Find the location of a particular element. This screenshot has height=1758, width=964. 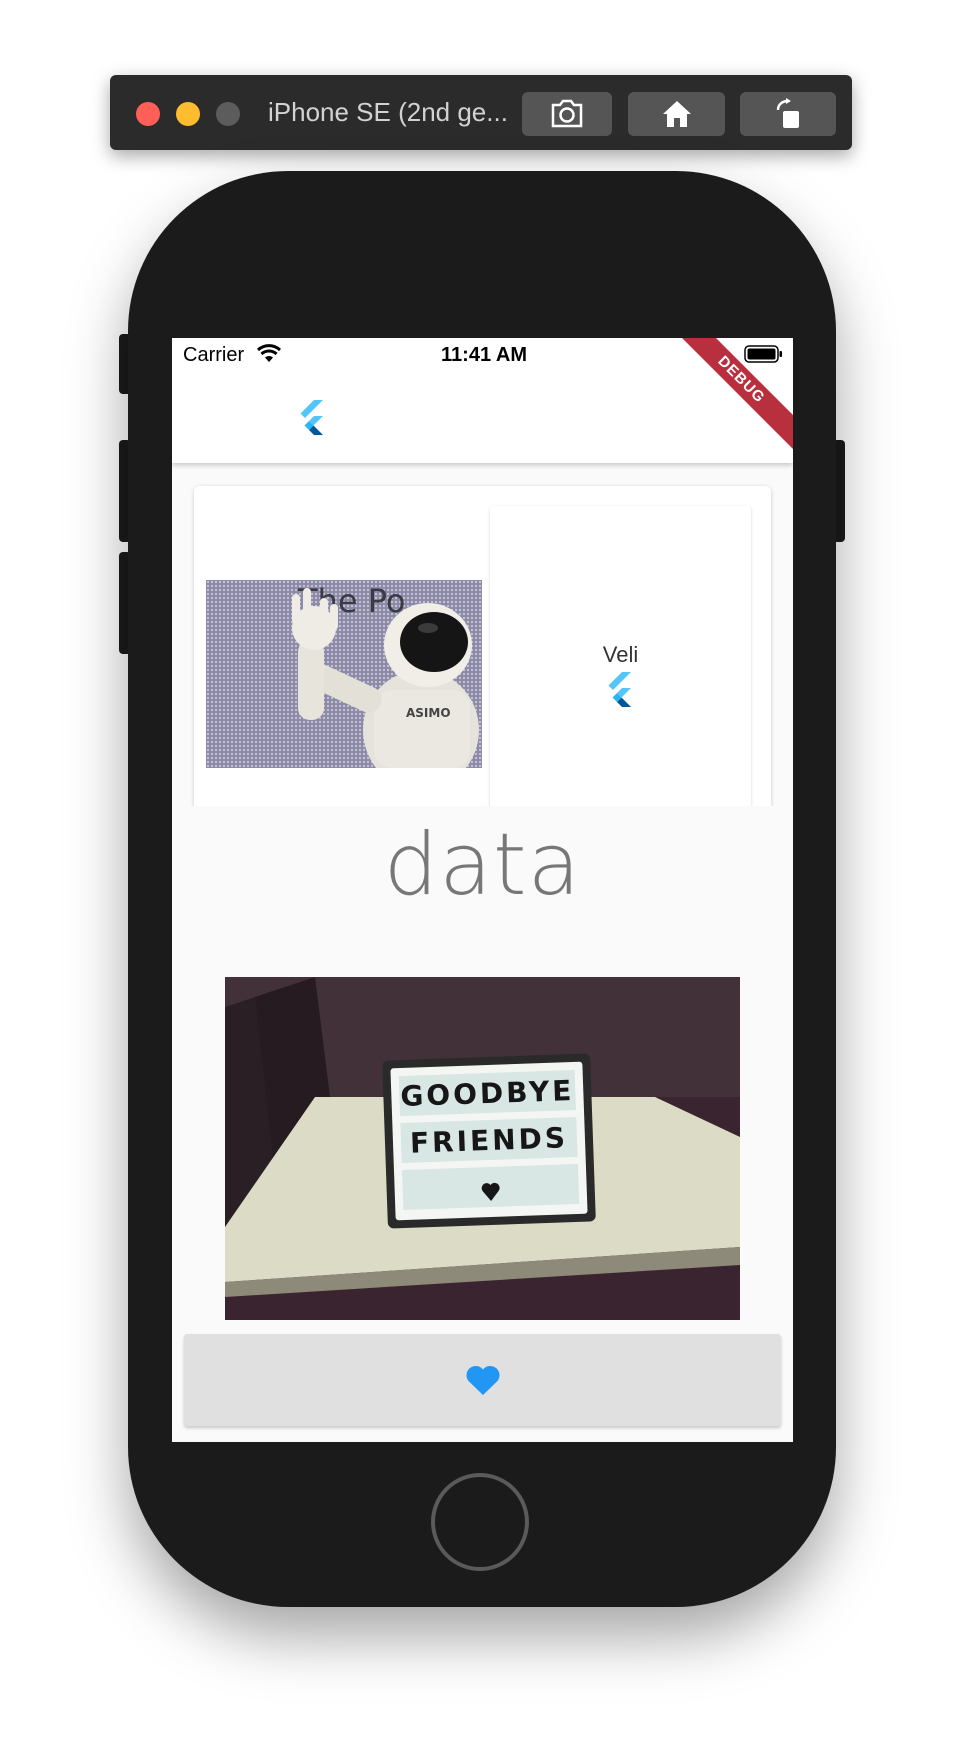

camera-icon is located at coordinates (567, 113).